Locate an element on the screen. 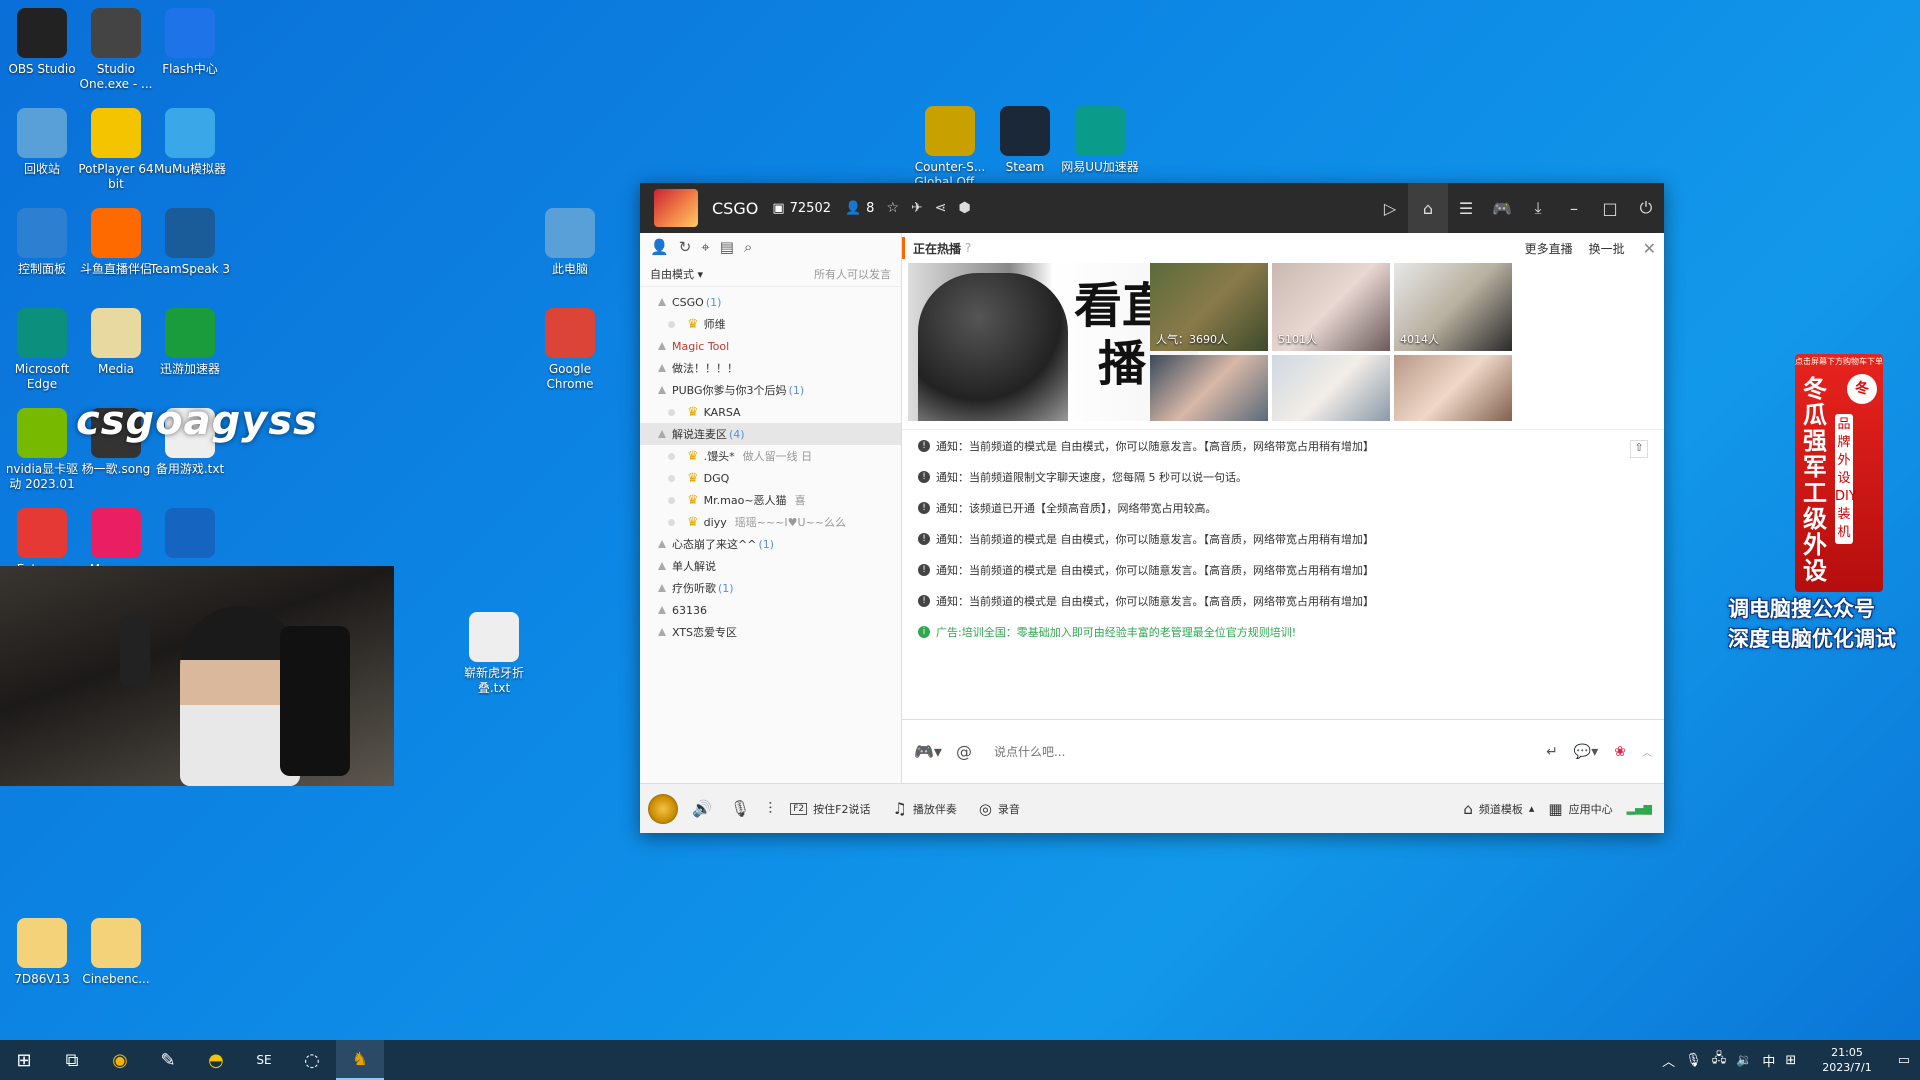 This screenshot has width=1920, height=1080. expand-icon: ︿ is located at coordinates (1647, 751).